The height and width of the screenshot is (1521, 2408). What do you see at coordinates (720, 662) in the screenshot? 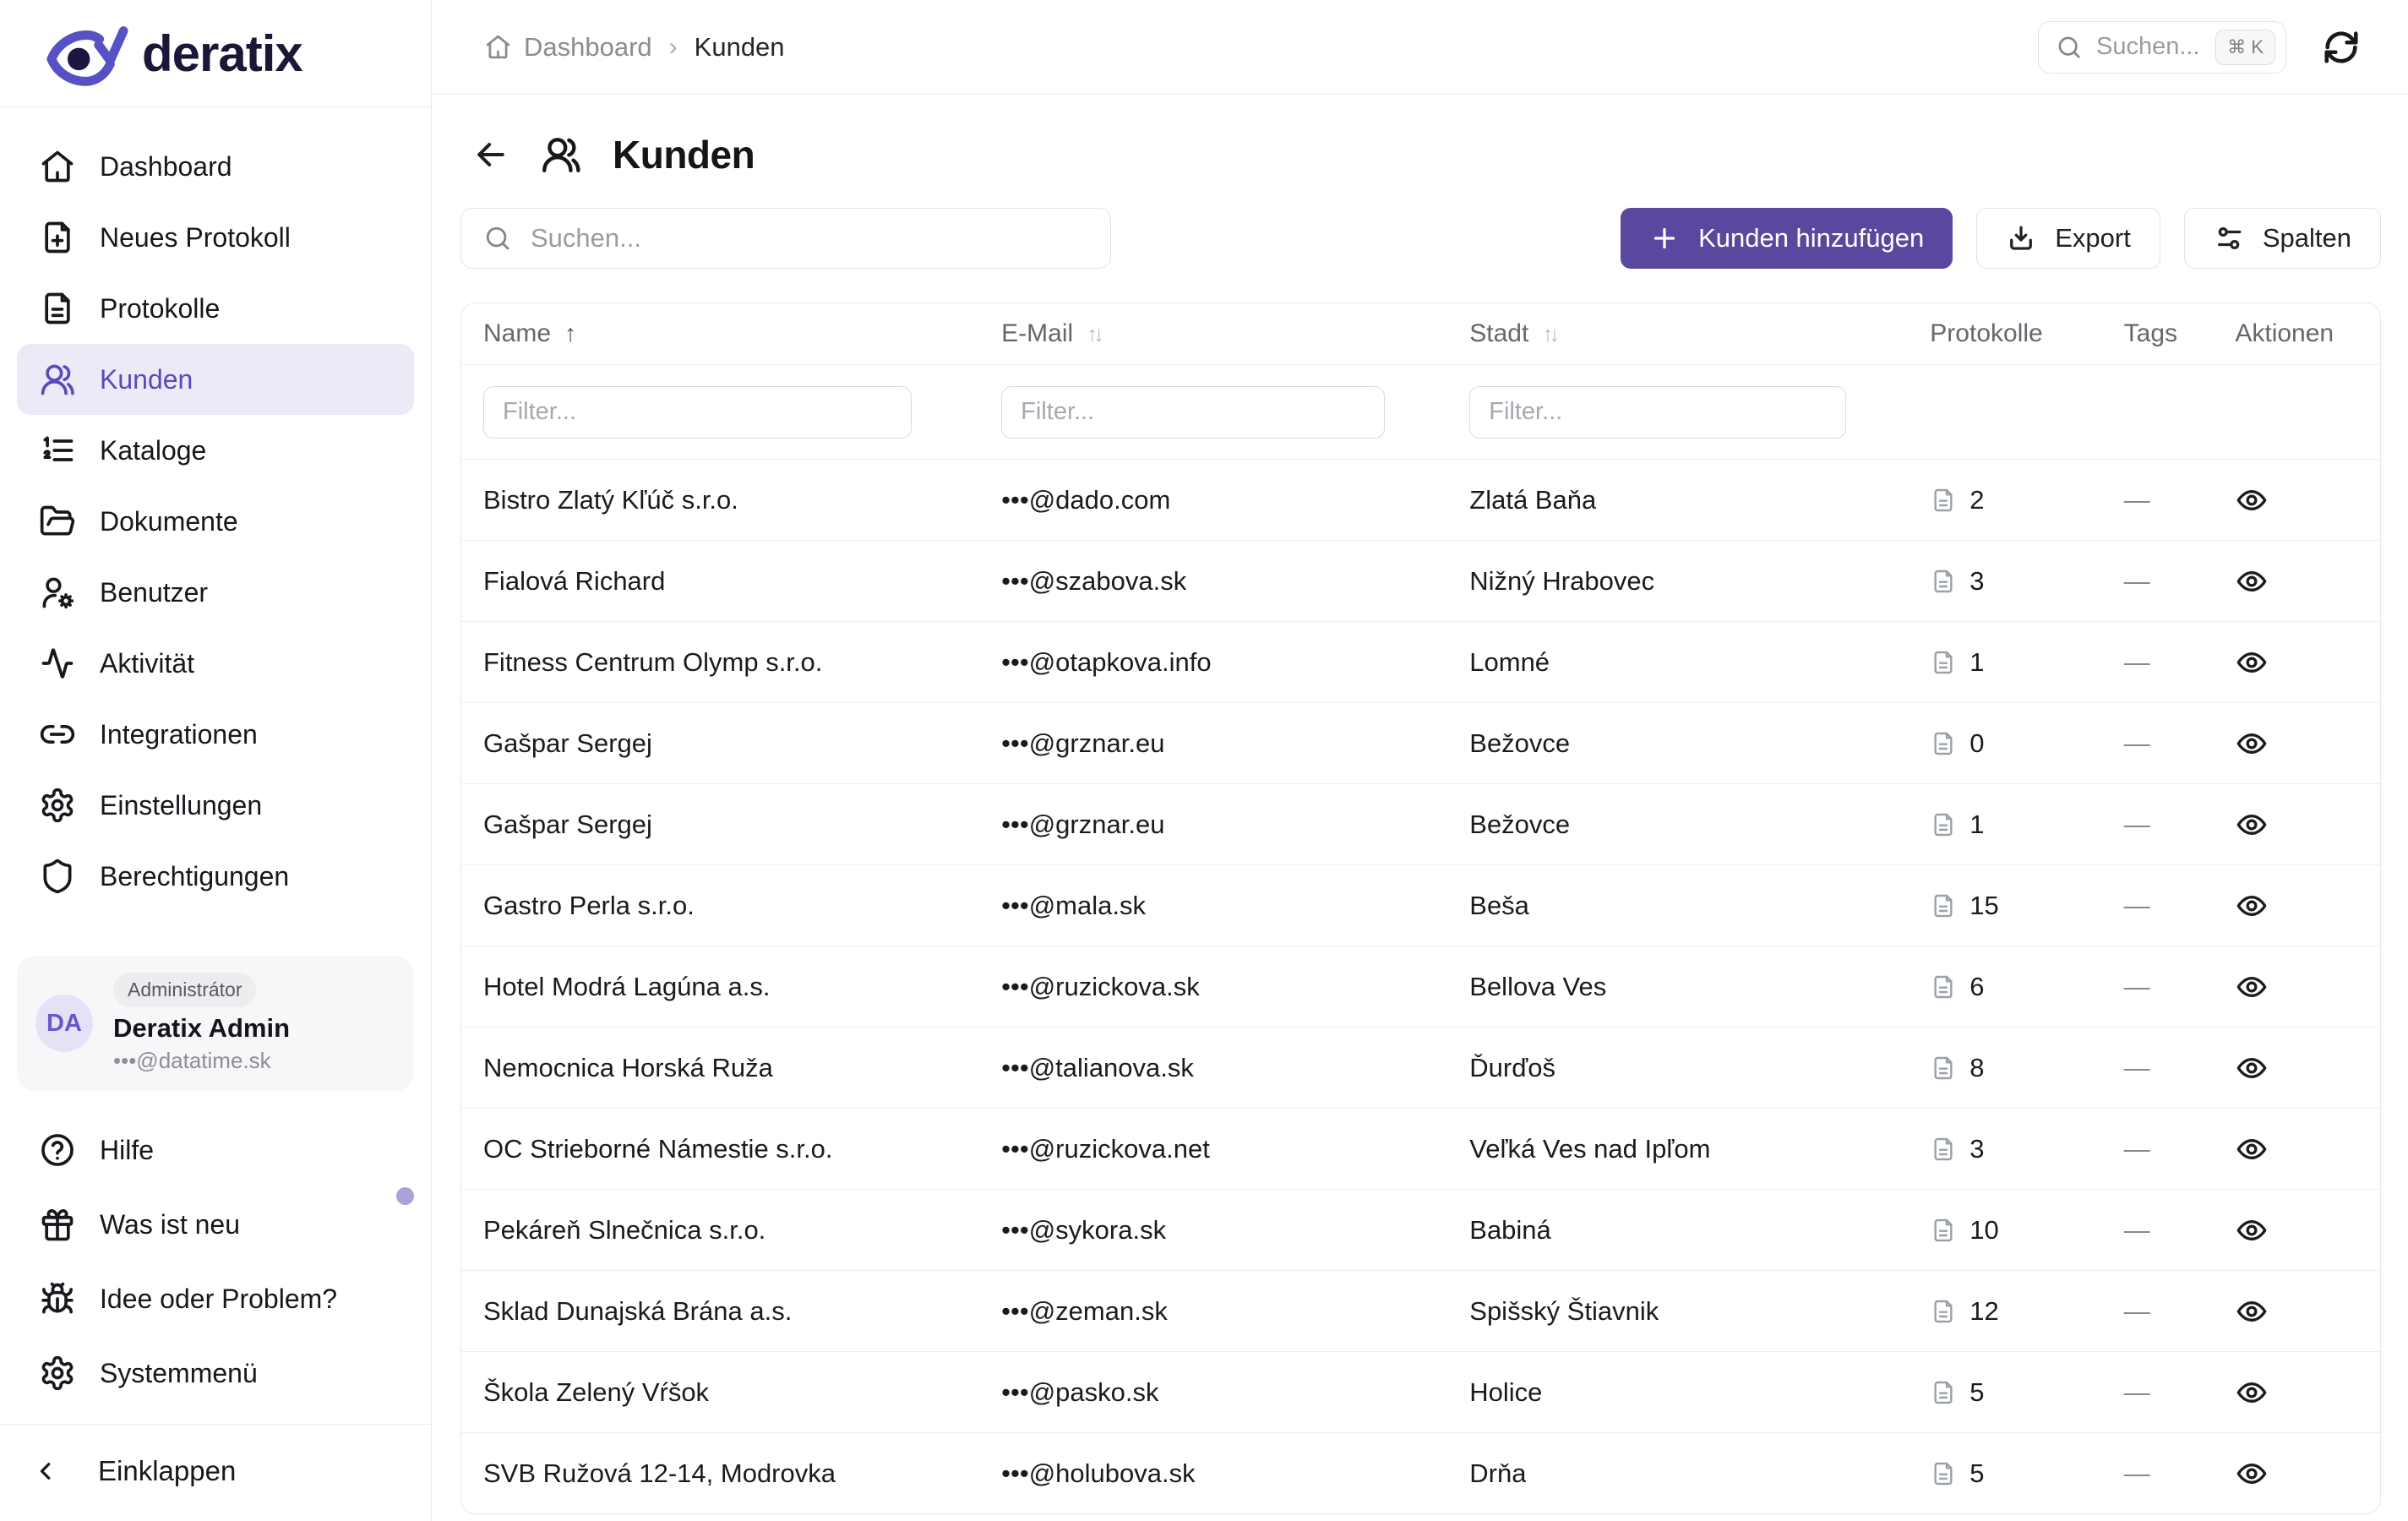
I see `cell-name: Fitness Centrum Olymp s.r.o.` at bounding box center [720, 662].